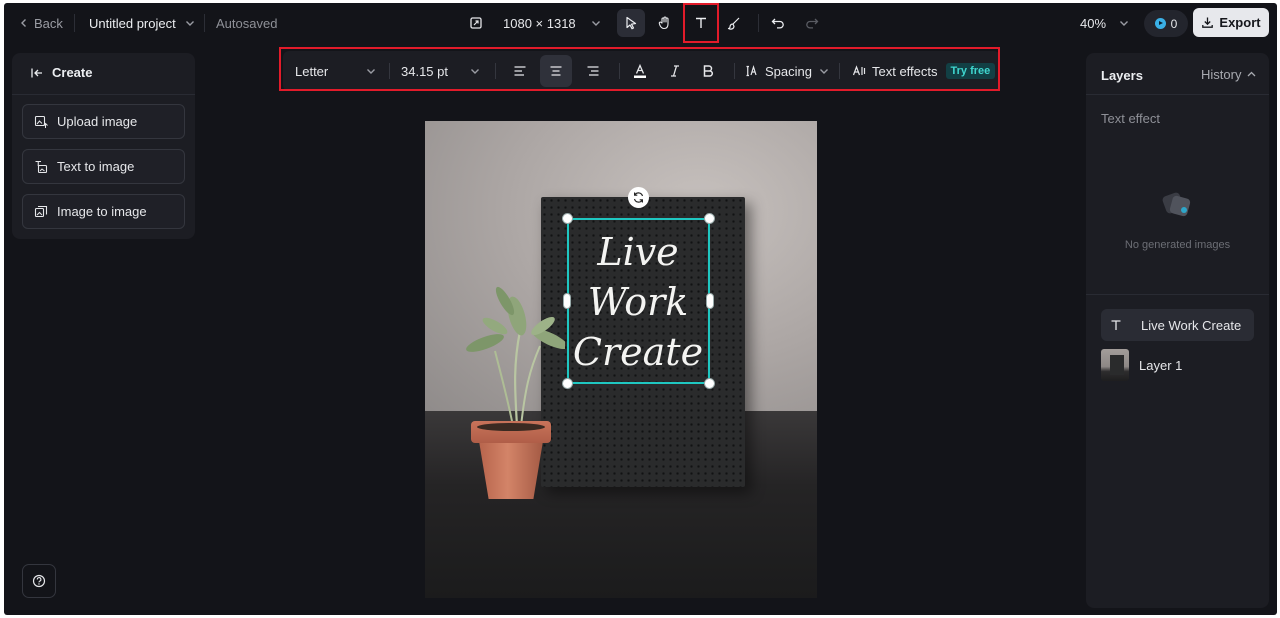 The image size is (1280, 618). What do you see at coordinates (72, 72) in the screenshot?
I see `create-panel-title: Create` at bounding box center [72, 72].